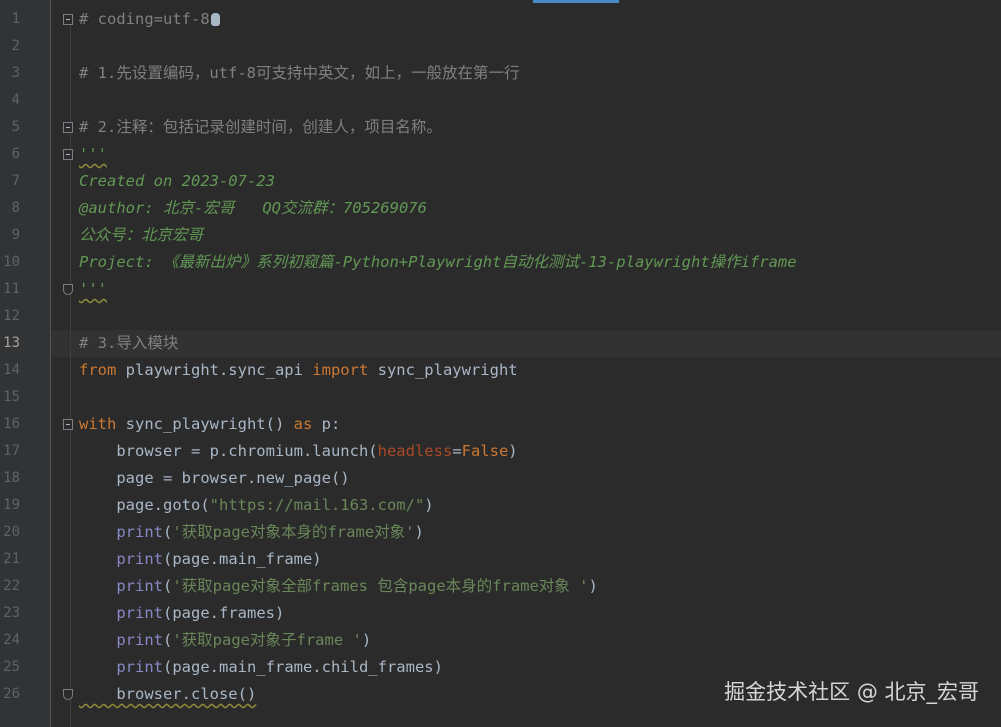 The width and height of the screenshot is (1001, 727). Describe the element at coordinates (11, 343) in the screenshot. I see `line-number: 13` at that location.